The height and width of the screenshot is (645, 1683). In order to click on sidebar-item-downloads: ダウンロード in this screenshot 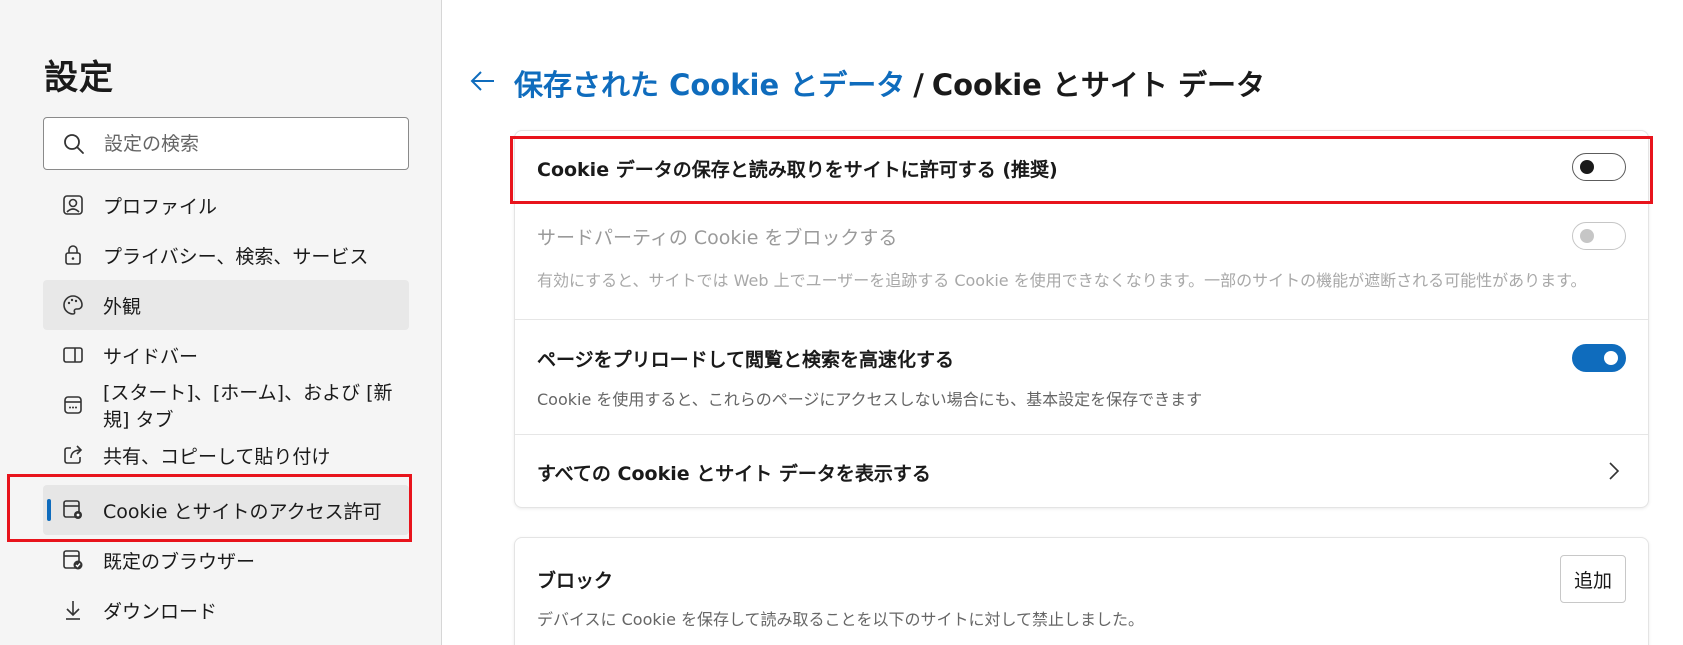, I will do `click(226, 610)`.